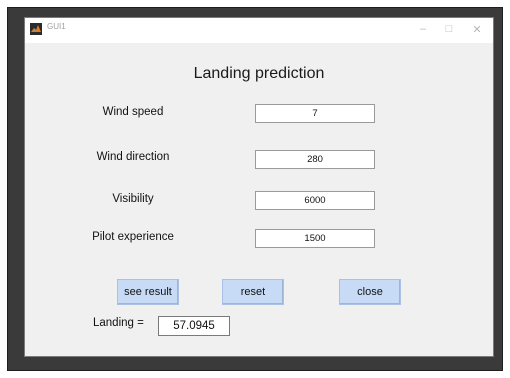  Describe the element at coordinates (370, 292) in the screenshot. I see `close-button: close` at that location.